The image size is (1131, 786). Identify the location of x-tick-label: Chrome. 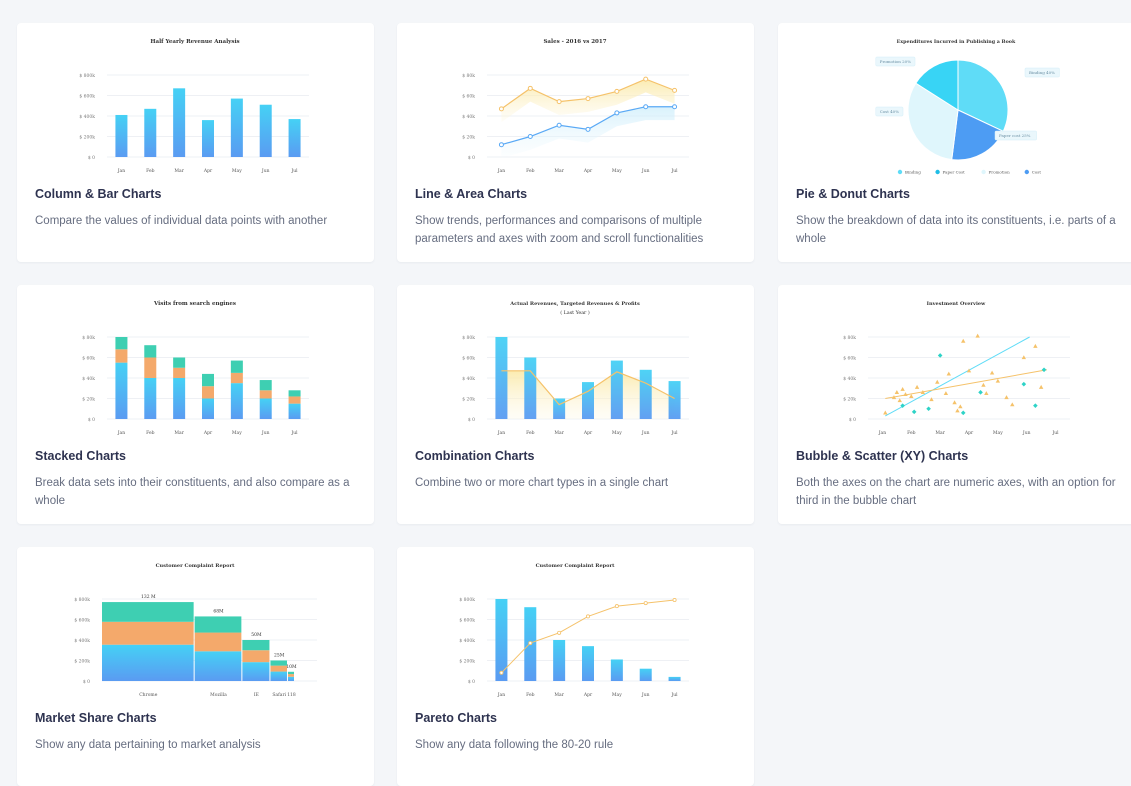
(148, 695).